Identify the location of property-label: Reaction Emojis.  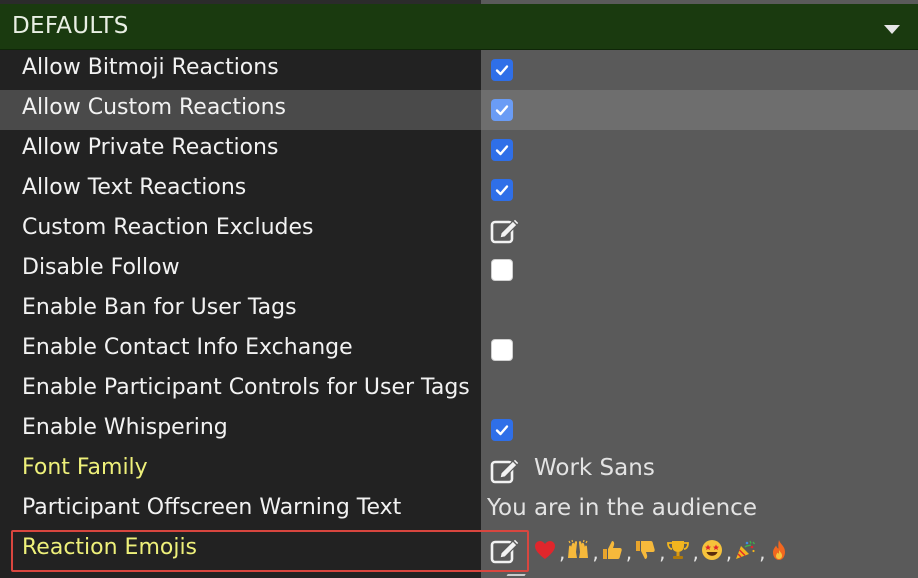
(110, 547).